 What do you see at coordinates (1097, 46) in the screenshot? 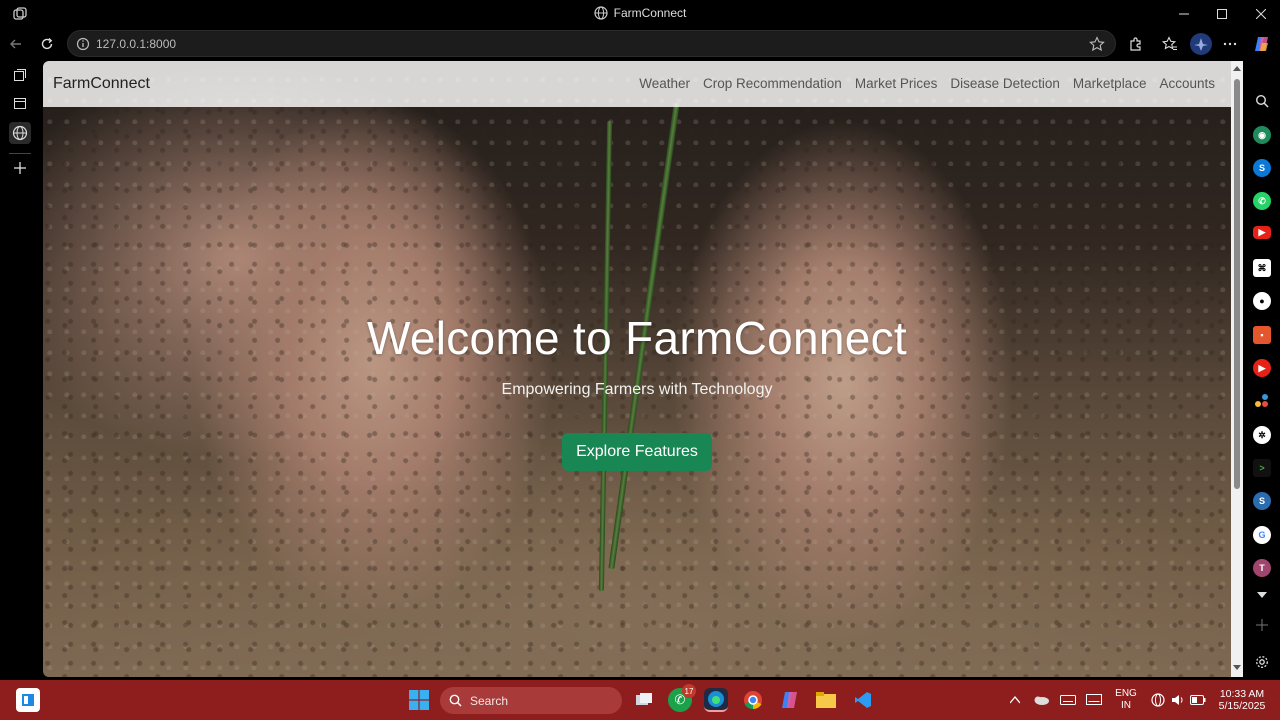
I see `favorite-star-icon` at bounding box center [1097, 46].